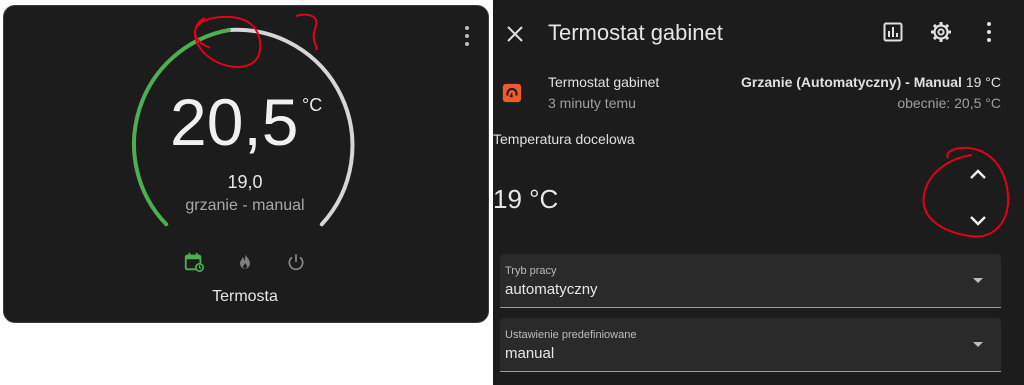 The height and width of the screenshot is (385, 1024). Describe the element at coordinates (531, 271) in the screenshot. I see `hvac-mode-label: Tryb pracy` at that location.